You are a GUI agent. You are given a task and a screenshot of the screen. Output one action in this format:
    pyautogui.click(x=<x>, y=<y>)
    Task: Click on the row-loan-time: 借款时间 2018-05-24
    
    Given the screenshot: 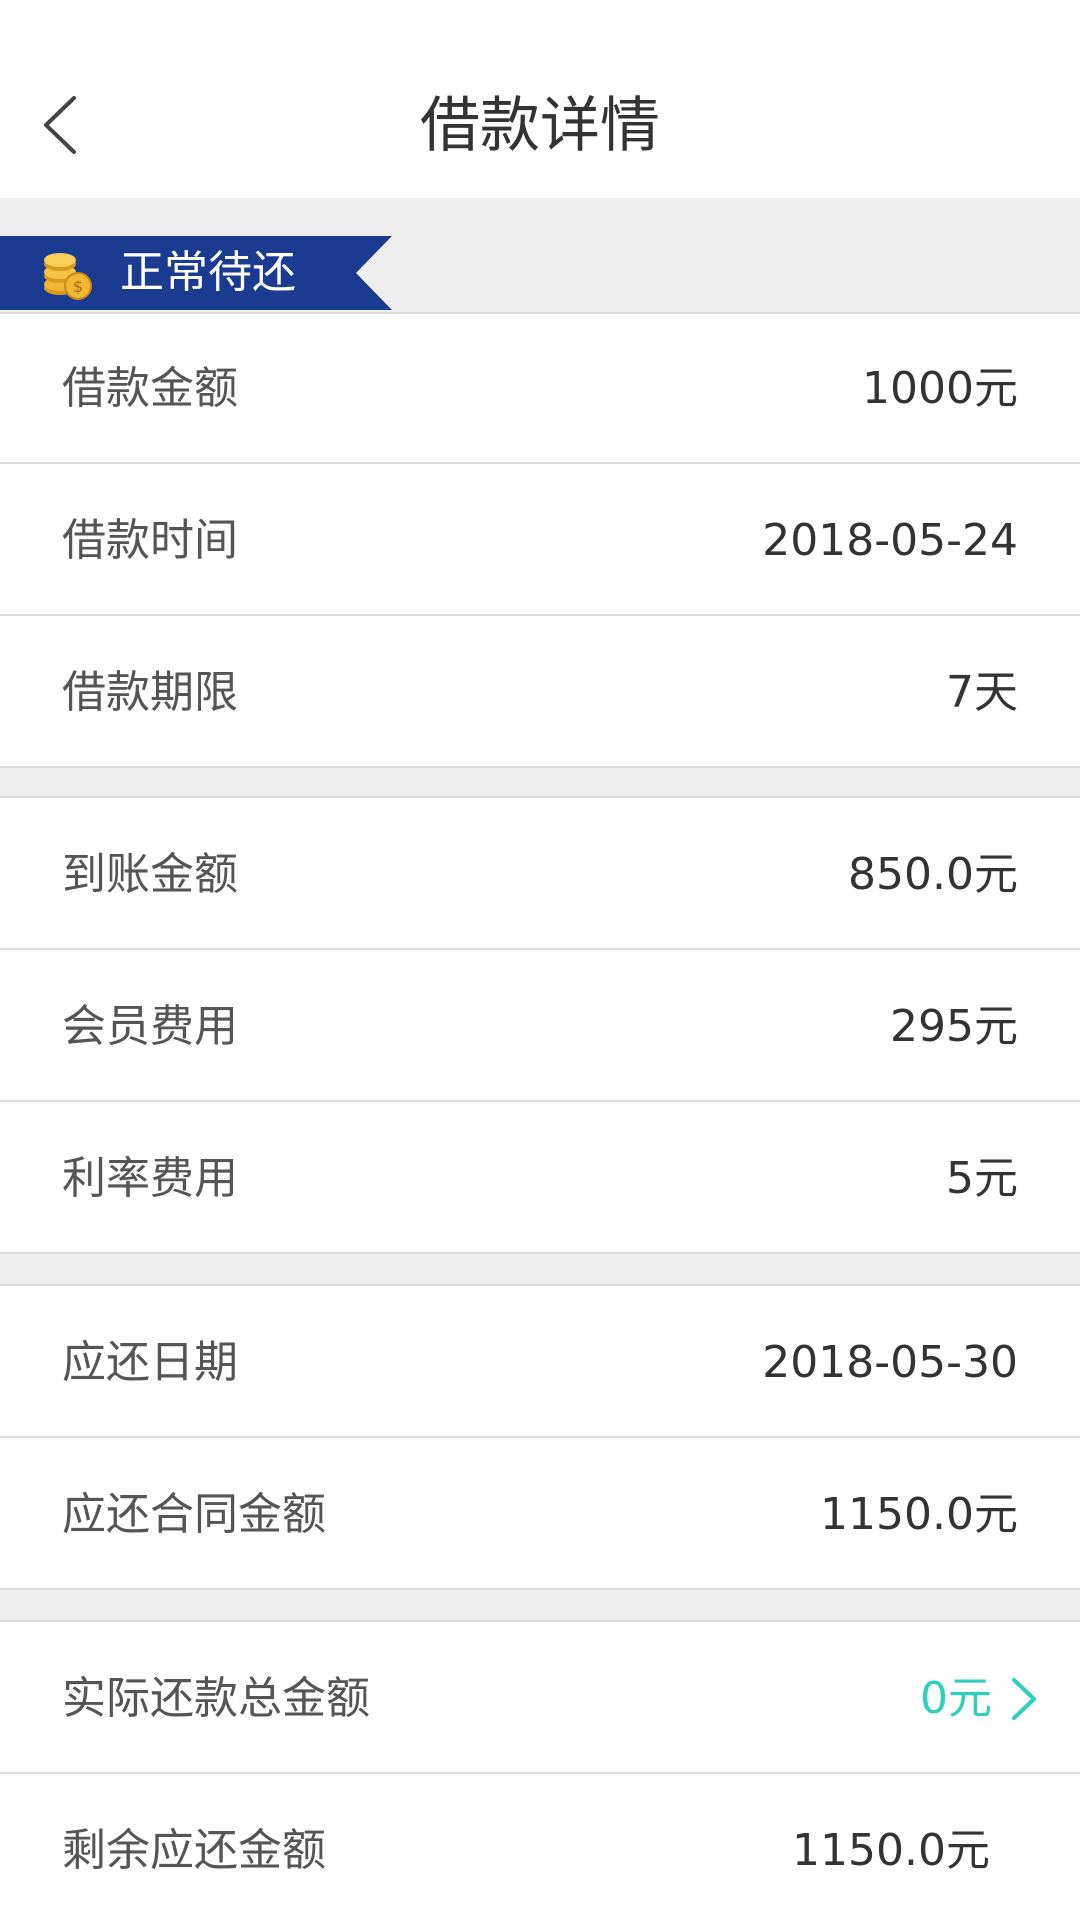 What is the action you would take?
    pyautogui.click(x=540, y=541)
    